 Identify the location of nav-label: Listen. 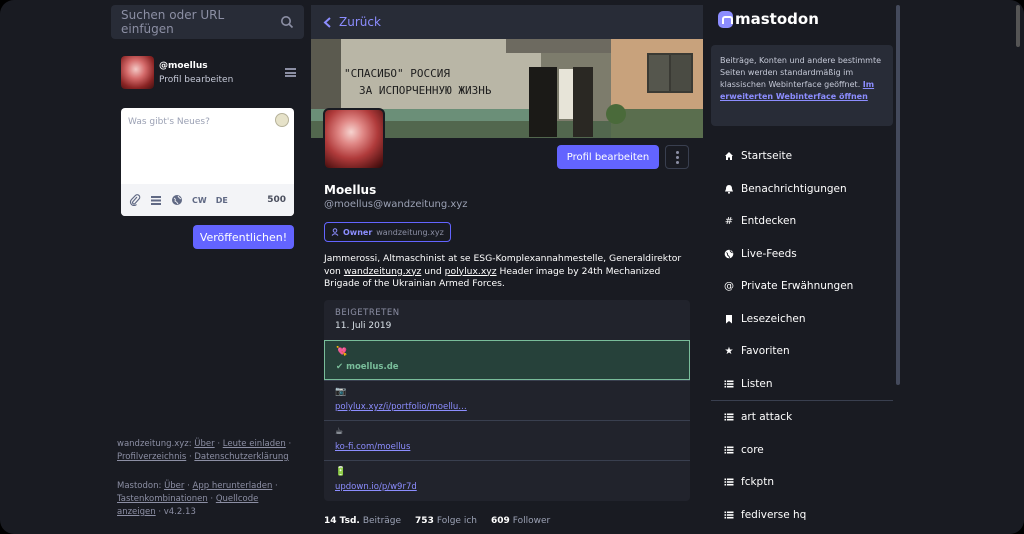
(757, 383).